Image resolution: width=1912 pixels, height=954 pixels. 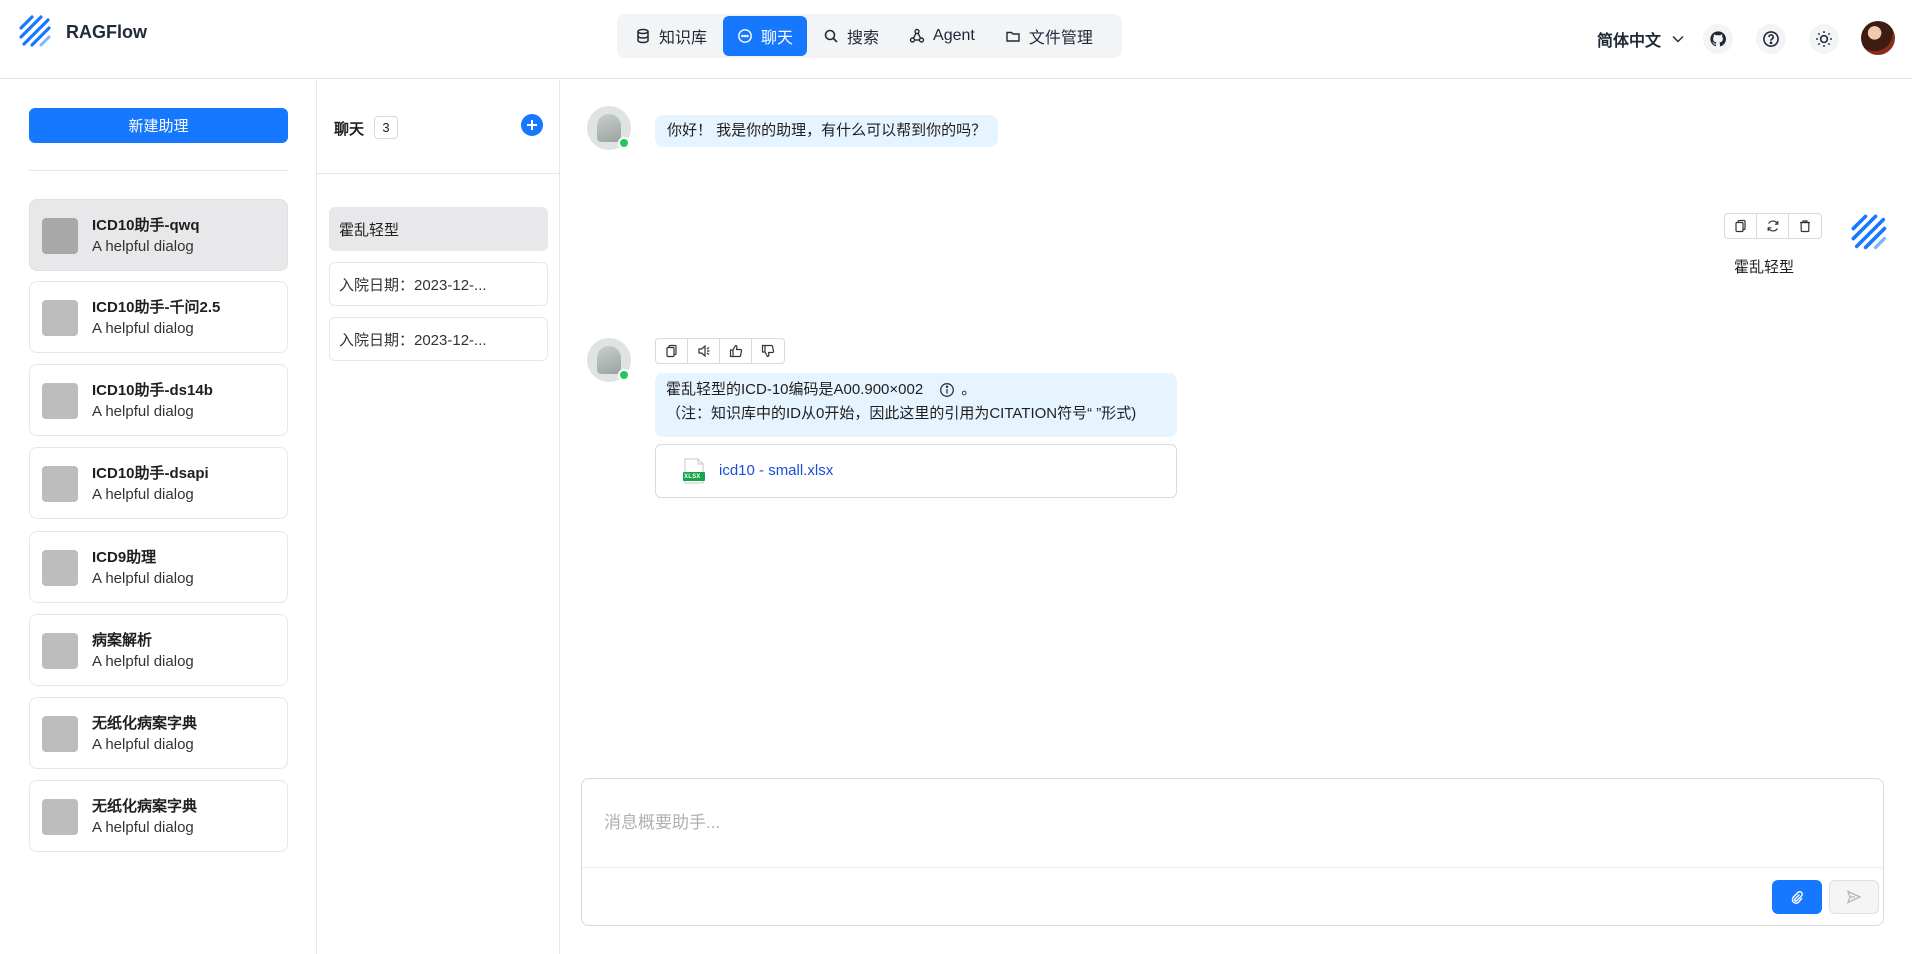 I want to click on assistant-card: 病案解析 A helpful dialog, so click(x=158, y=650).